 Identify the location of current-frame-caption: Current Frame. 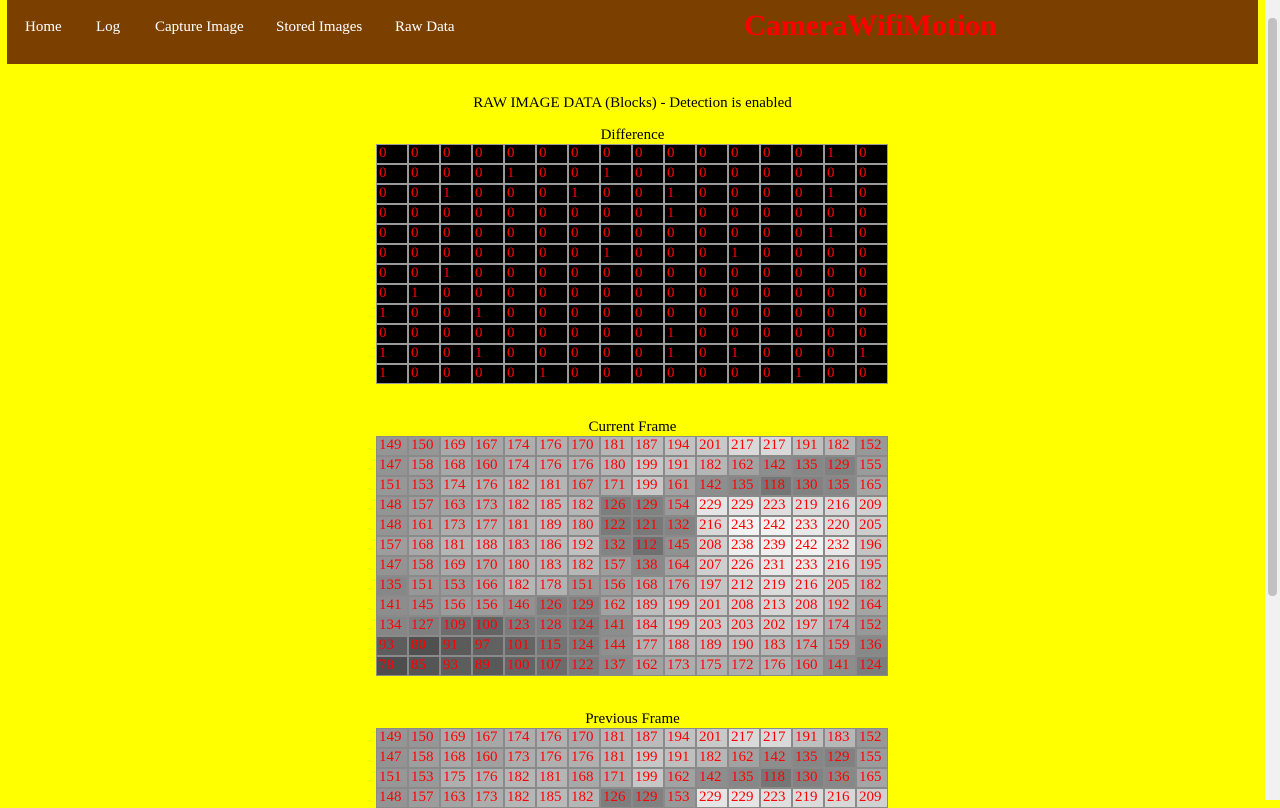
(632, 427).